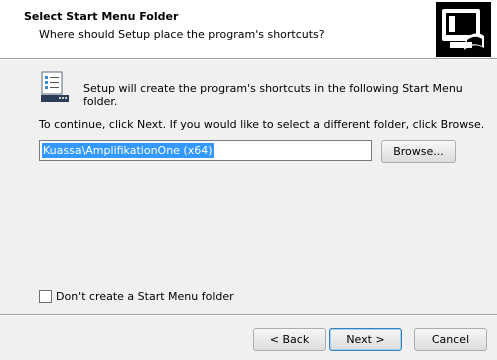 The height and width of the screenshot is (360, 497). I want to click on page-title: Select Start Menu Folder, so click(101, 16).